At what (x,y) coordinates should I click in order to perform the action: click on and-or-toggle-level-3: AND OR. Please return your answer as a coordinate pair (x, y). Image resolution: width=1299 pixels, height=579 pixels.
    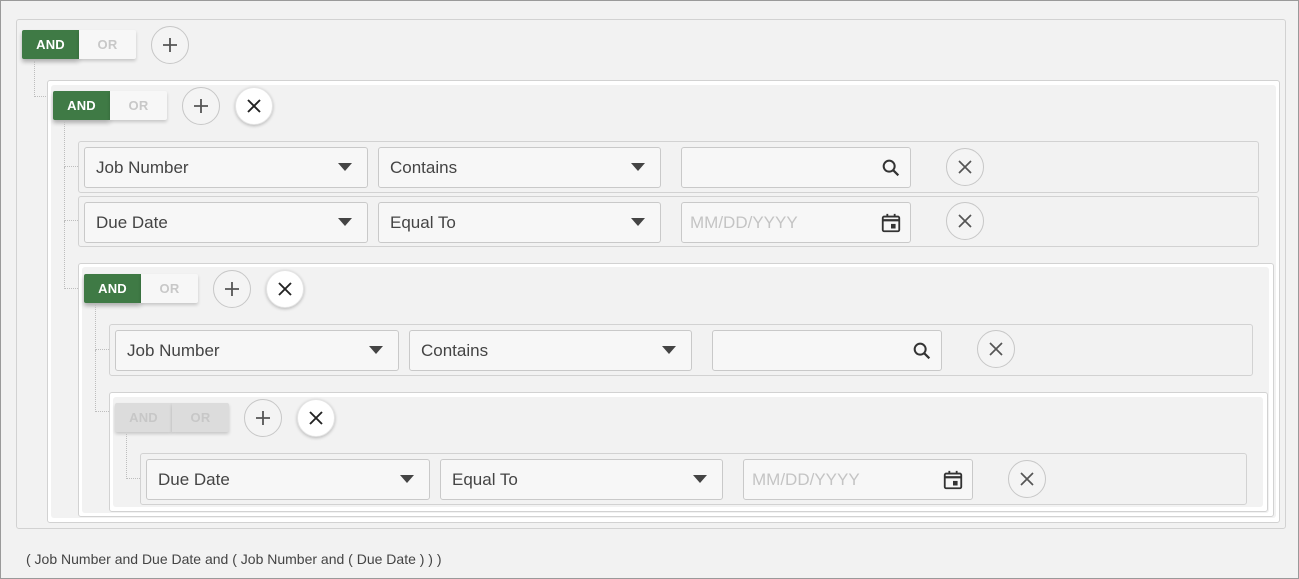
    Looking at the image, I should click on (172, 417).